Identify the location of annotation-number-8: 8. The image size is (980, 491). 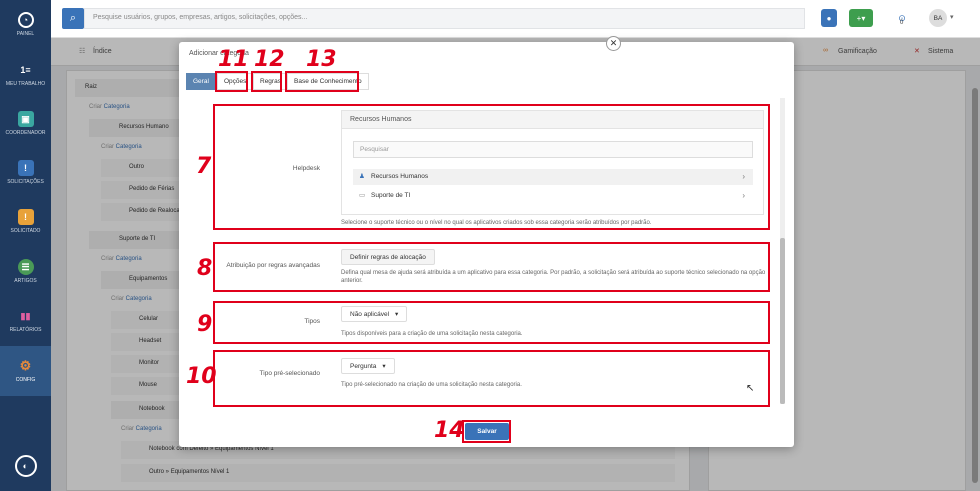
(205, 268).